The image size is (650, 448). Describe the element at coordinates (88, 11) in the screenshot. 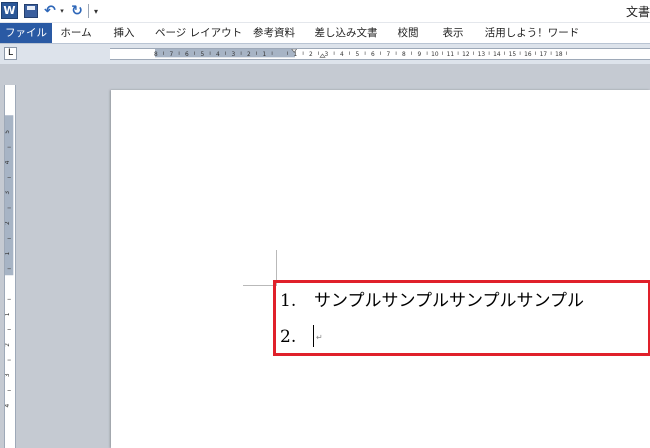

I see `toolbar-separator` at that location.